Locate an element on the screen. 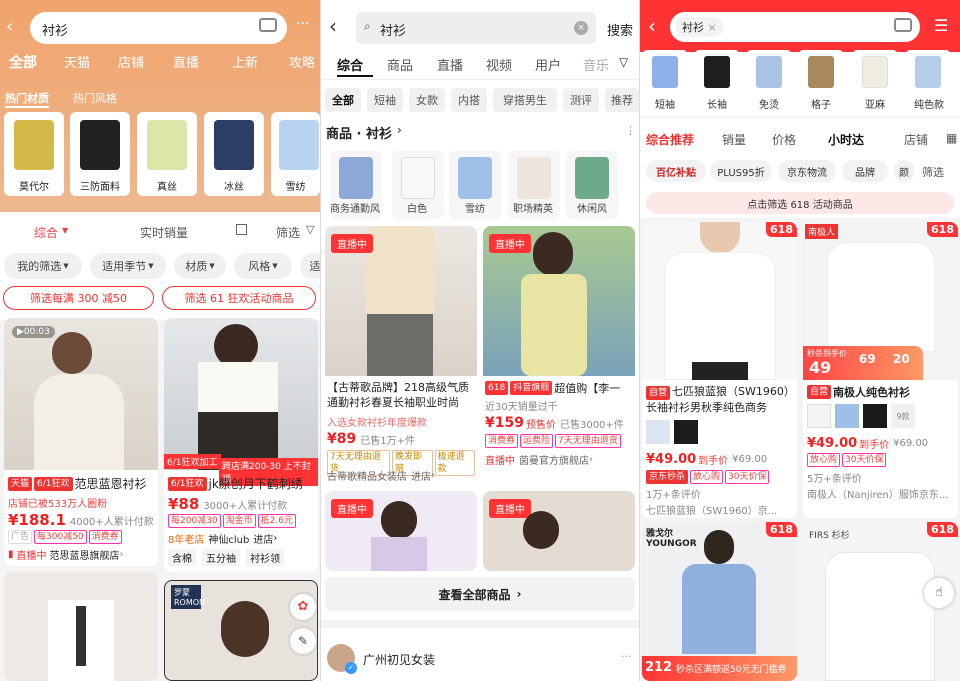  shop-name: 茵曼官方旗舰店 is located at coordinates (554, 459).